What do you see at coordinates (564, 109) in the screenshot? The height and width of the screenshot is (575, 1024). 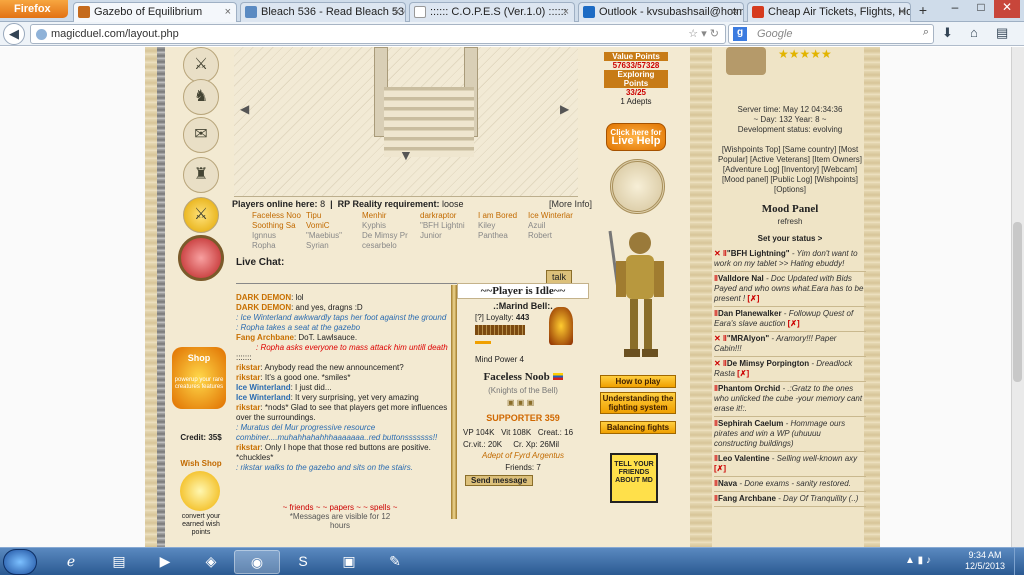 I see `nav-arrow-right-icon: ▶` at bounding box center [564, 109].